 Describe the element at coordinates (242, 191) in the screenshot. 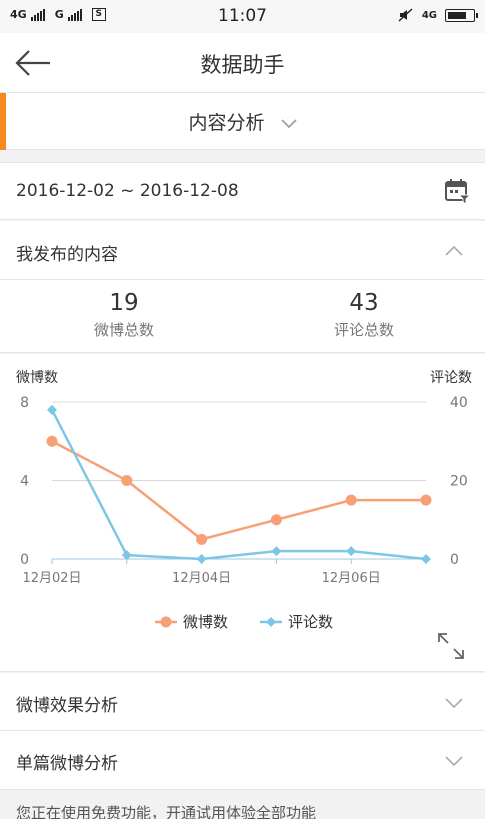

I see `date-range-row: 2016-12-02 ~ 2016-12-08` at that location.